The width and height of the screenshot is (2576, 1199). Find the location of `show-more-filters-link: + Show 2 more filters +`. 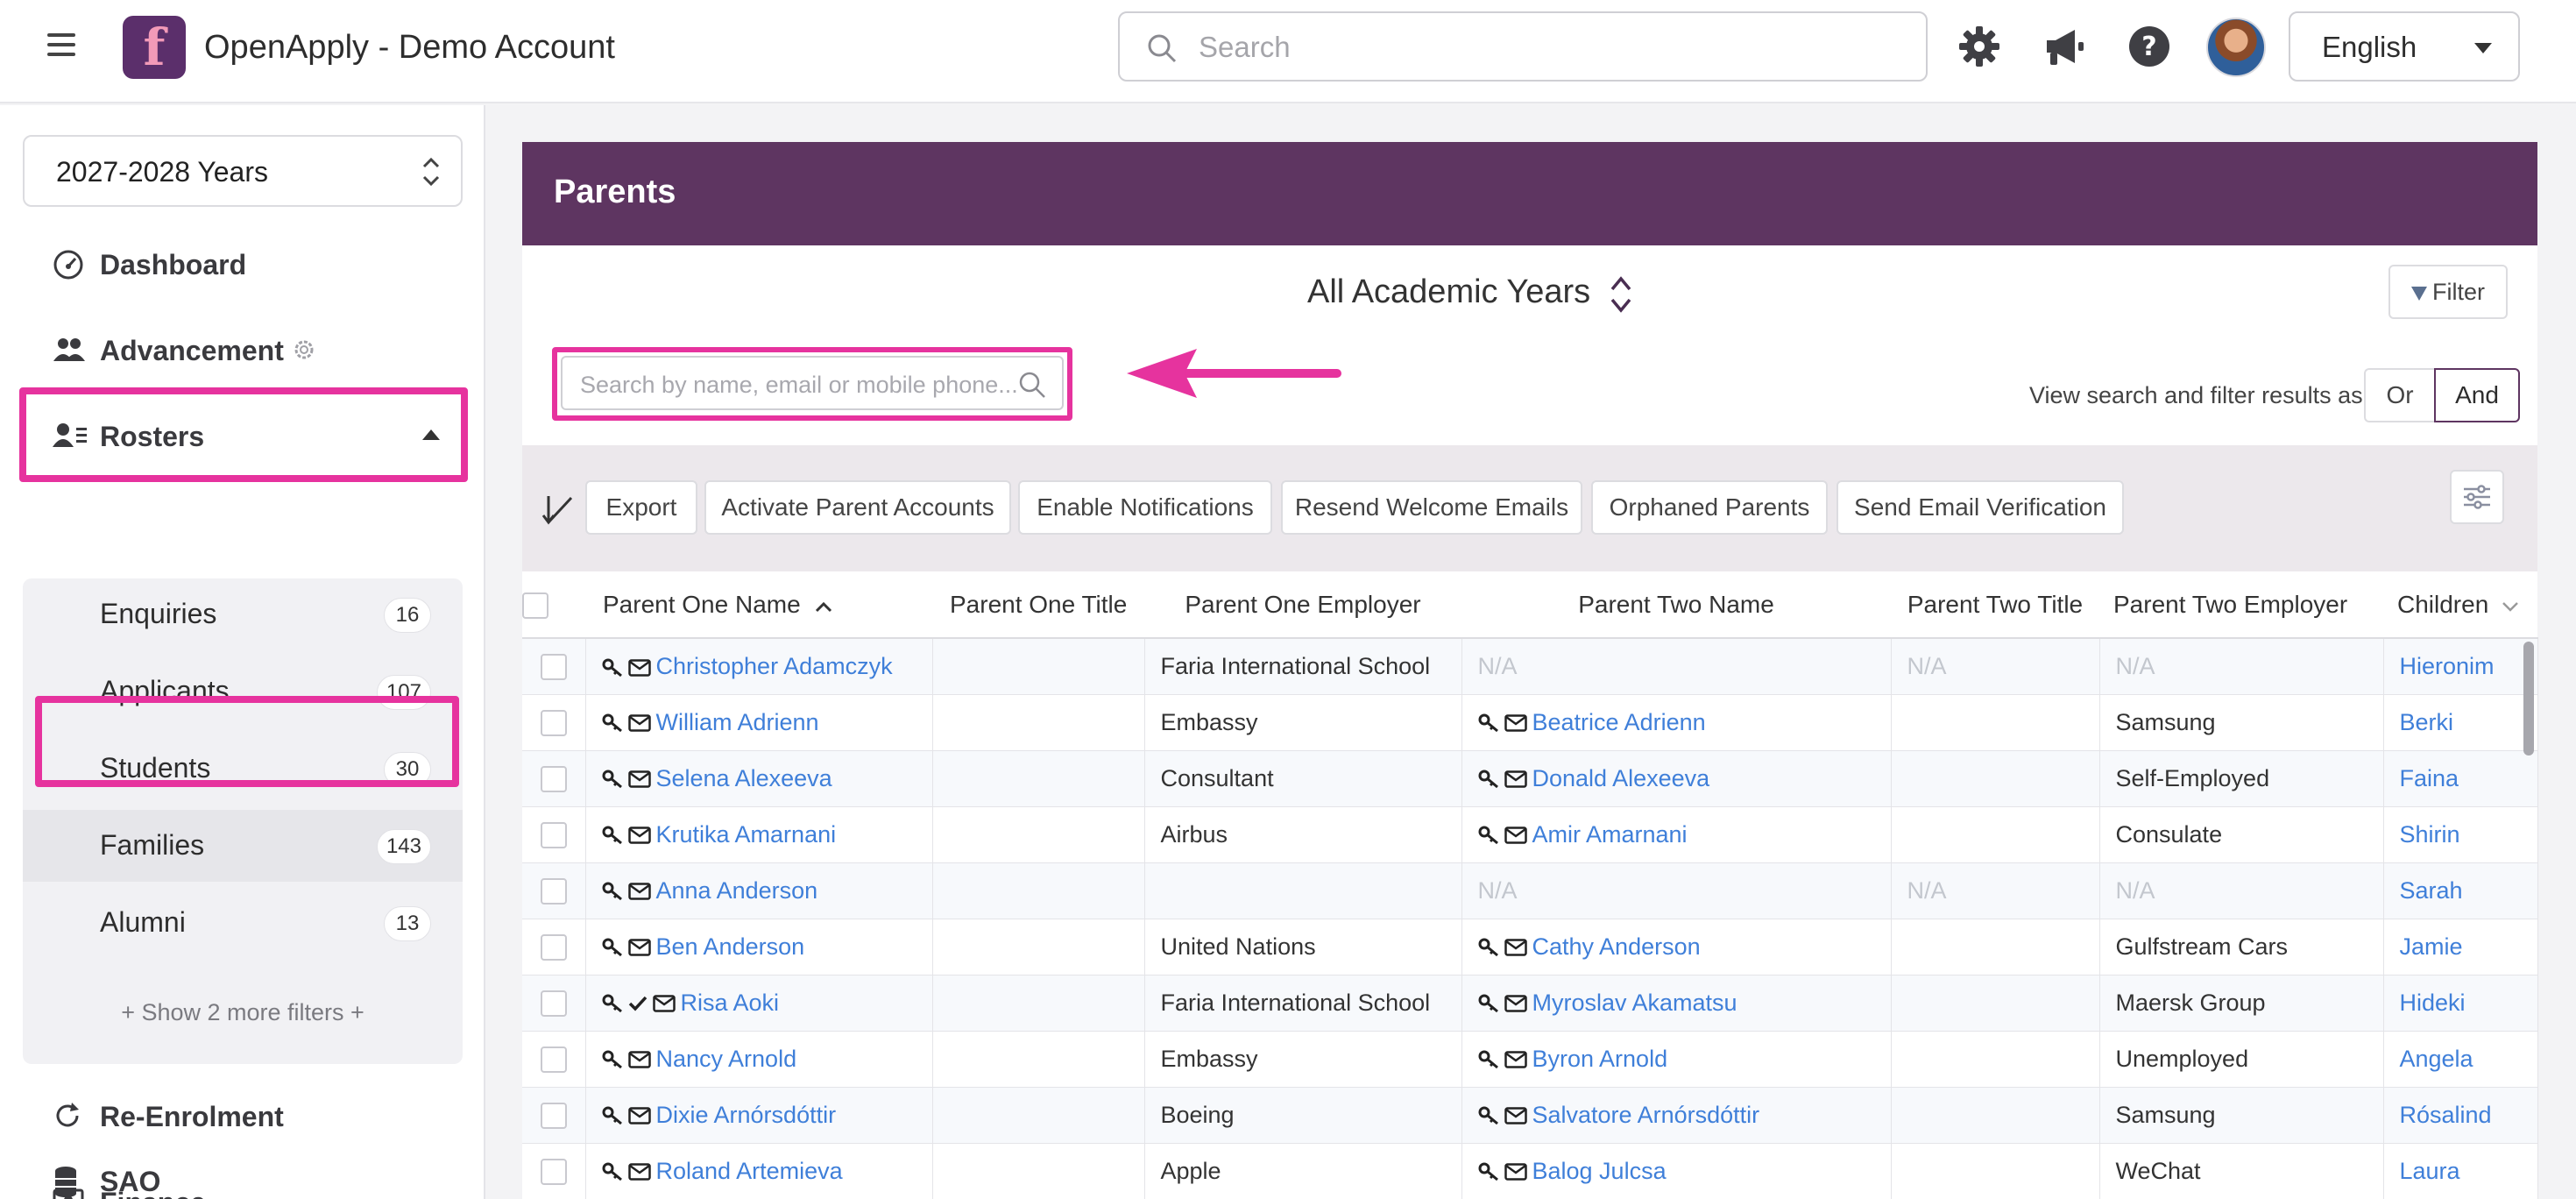

show-more-filters-link: + Show 2 more filters + is located at coordinates (243, 1012).